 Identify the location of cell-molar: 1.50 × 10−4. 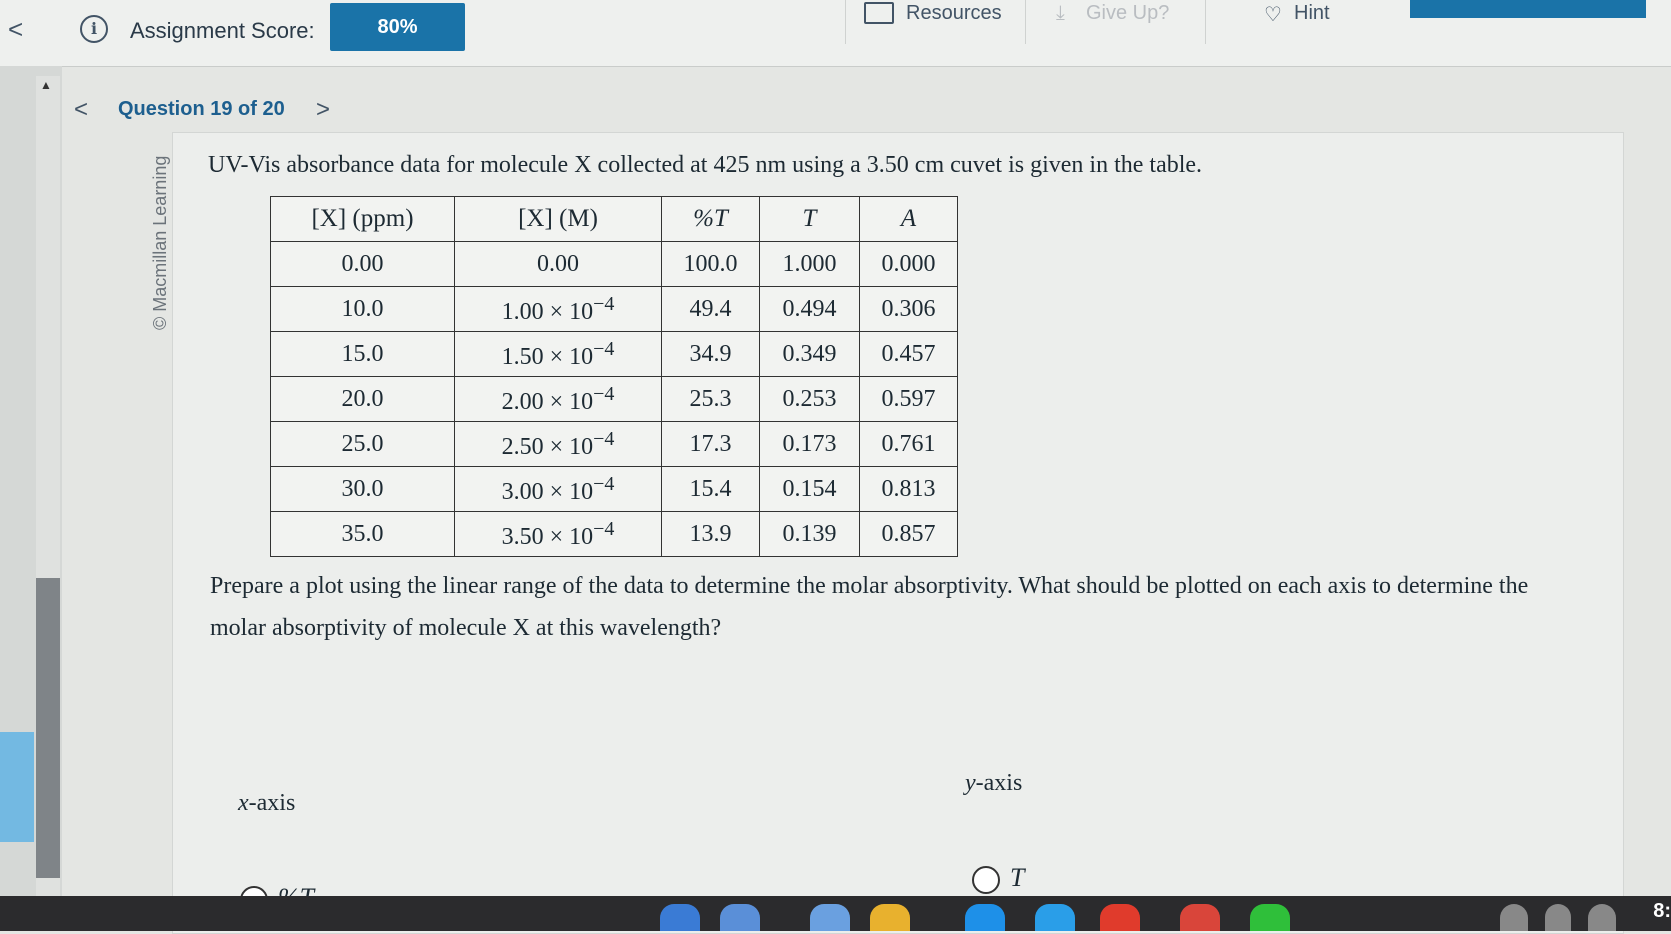
(558, 354).